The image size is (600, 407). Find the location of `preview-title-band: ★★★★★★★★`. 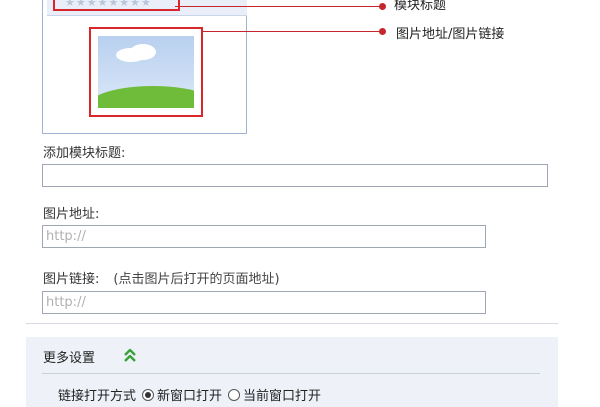

preview-title-band: ★★★★★★★★ is located at coordinates (147, 8).